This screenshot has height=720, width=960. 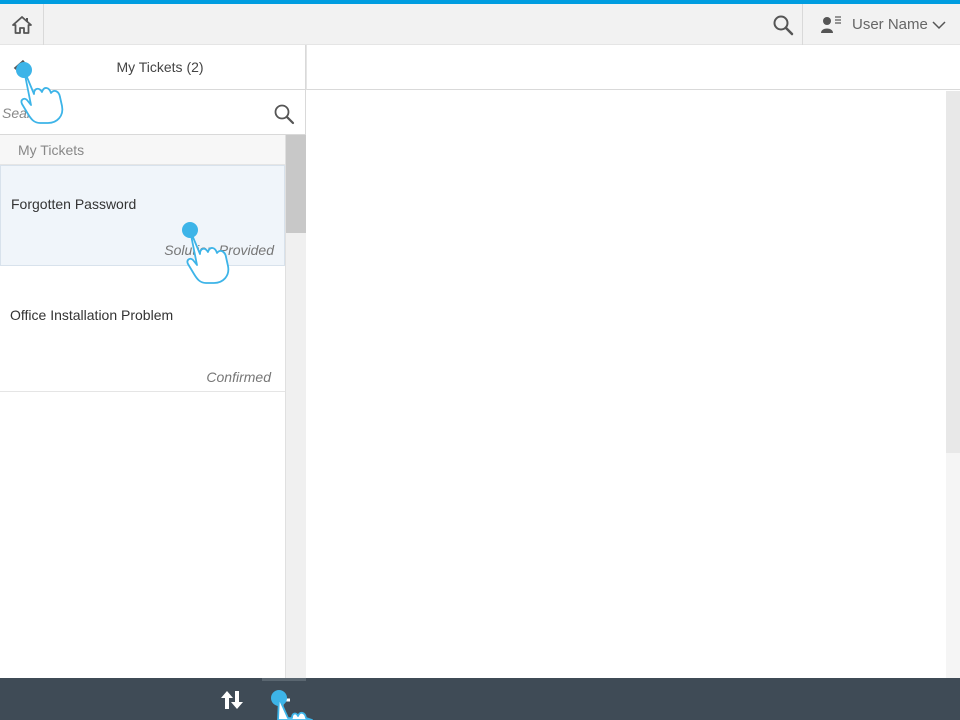 I want to click on footer-notch, so click(x=284, y=679).